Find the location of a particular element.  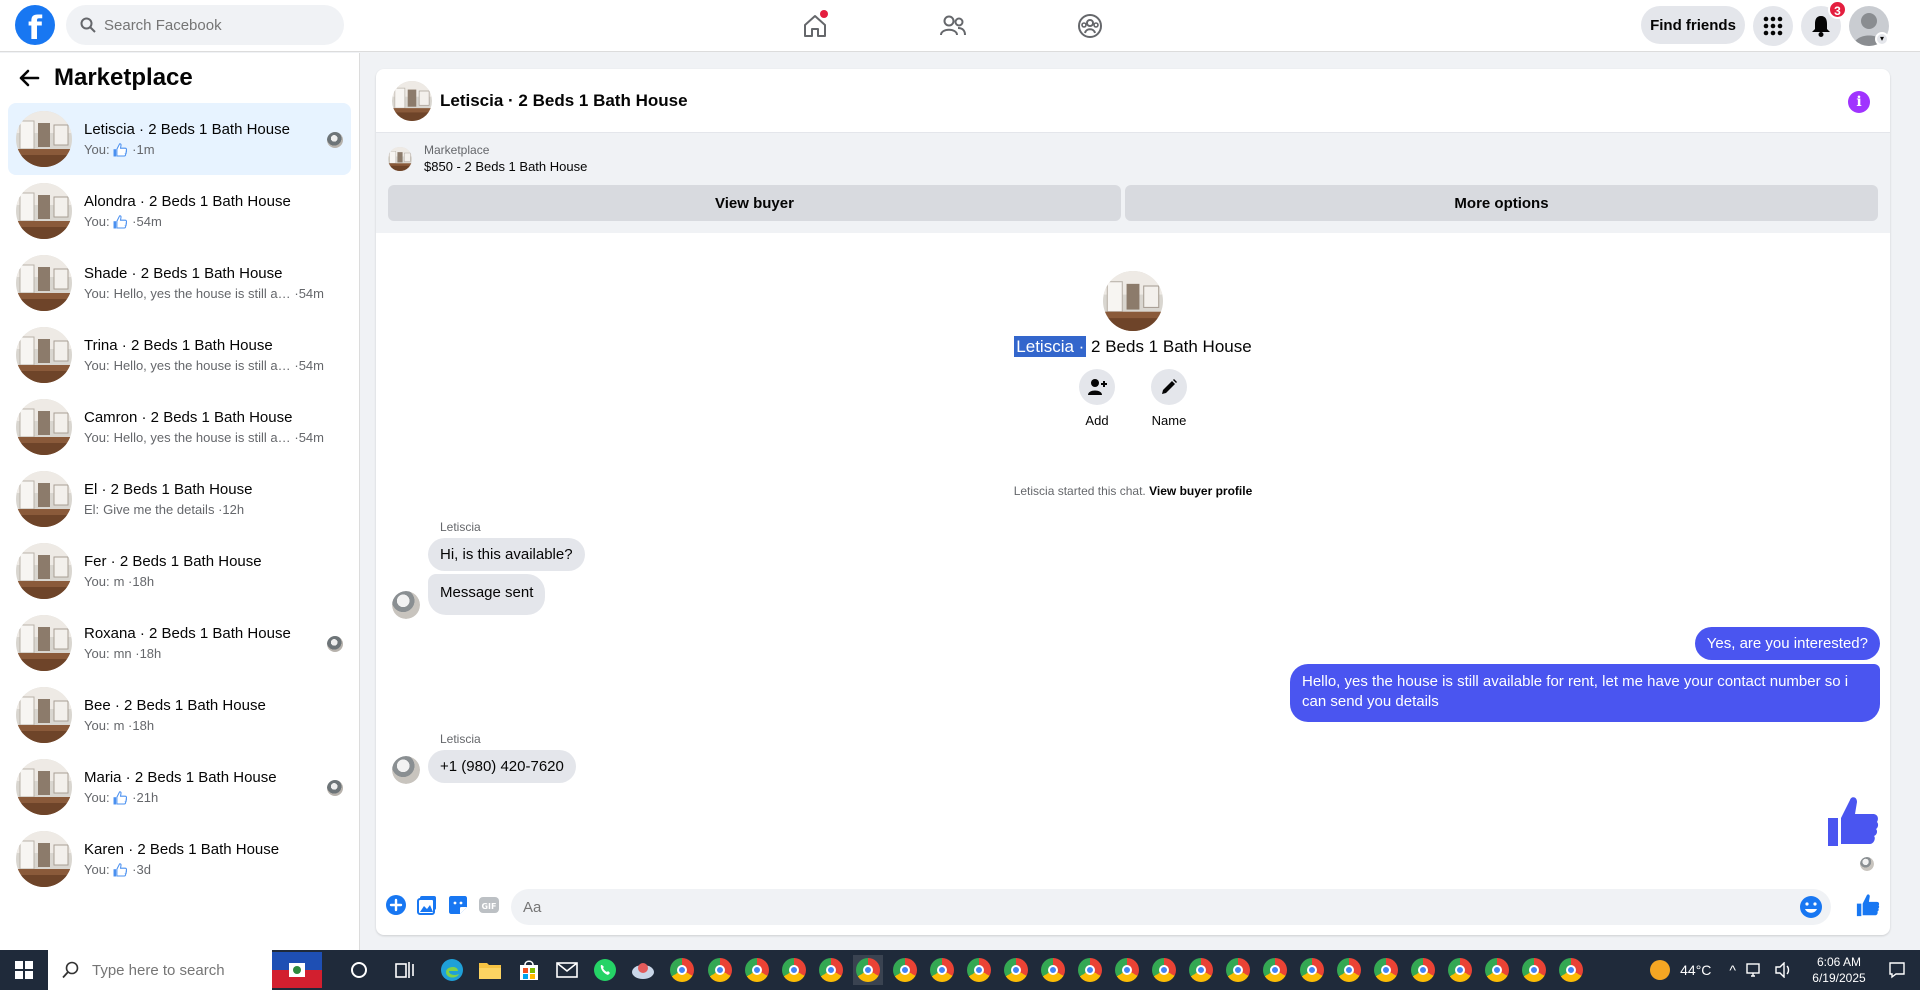

pinned-app is located at coordinates (643, 970).